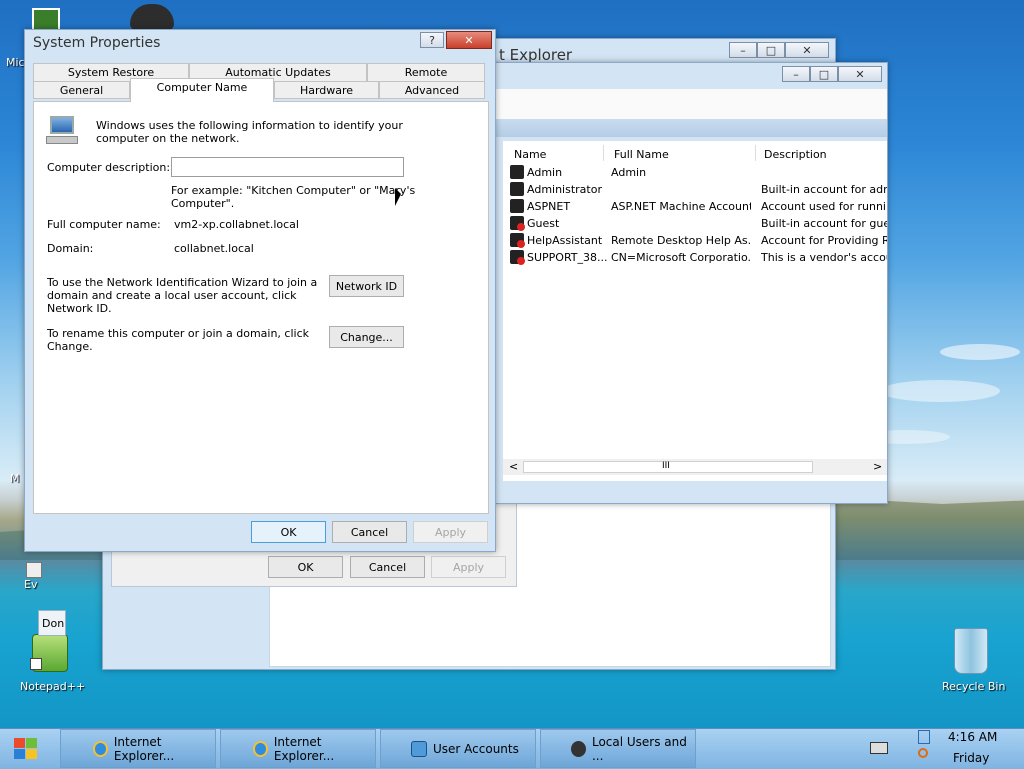  What do you see at coordinates (641, 154) in the screenshot?
I see `column-header-full-name: Full Name` at bounding box center [641, 154].